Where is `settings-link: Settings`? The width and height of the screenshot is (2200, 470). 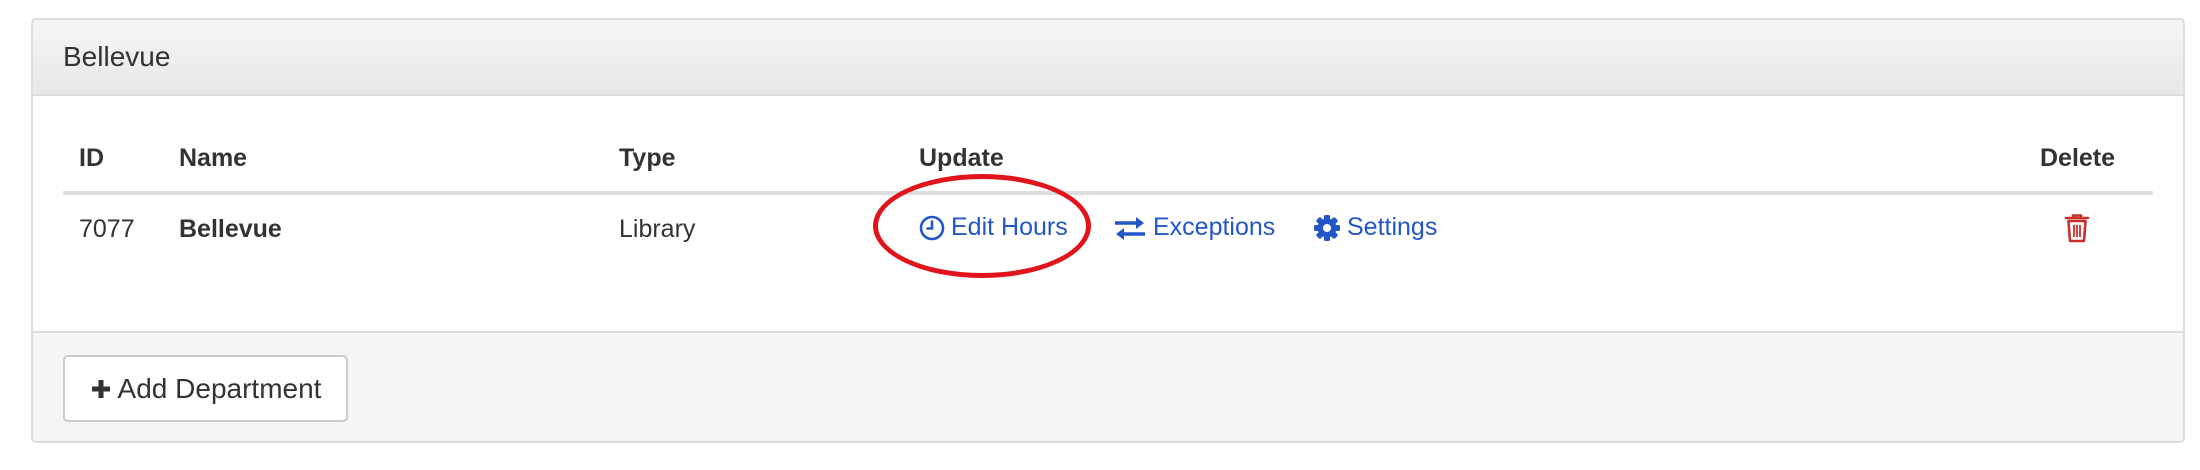
settings-link: Settings is located at coordinates (1375, 227).